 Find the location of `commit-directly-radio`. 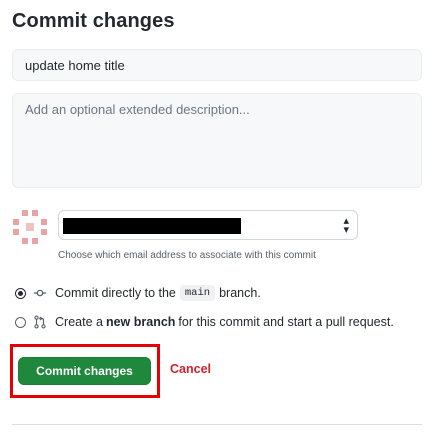

commit-directly-radio is located at coordinates (20, 293).